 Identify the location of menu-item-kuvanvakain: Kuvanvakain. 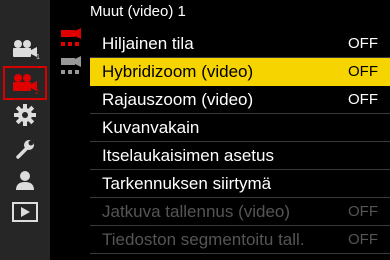
(240, 128).